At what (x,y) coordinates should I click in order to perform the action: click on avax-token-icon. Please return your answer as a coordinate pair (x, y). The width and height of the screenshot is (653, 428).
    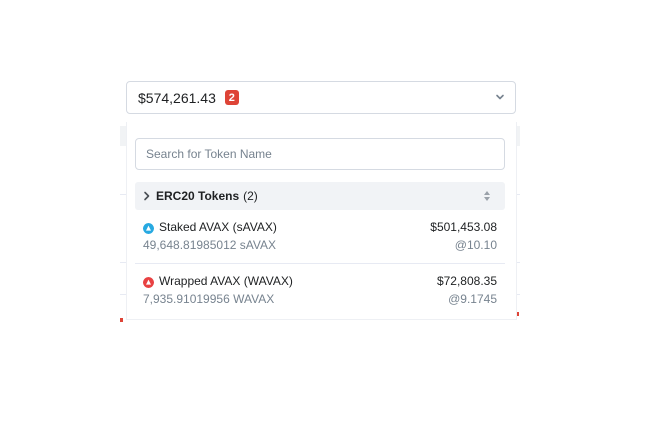
    Looking at the image, I should click on (148, 282).